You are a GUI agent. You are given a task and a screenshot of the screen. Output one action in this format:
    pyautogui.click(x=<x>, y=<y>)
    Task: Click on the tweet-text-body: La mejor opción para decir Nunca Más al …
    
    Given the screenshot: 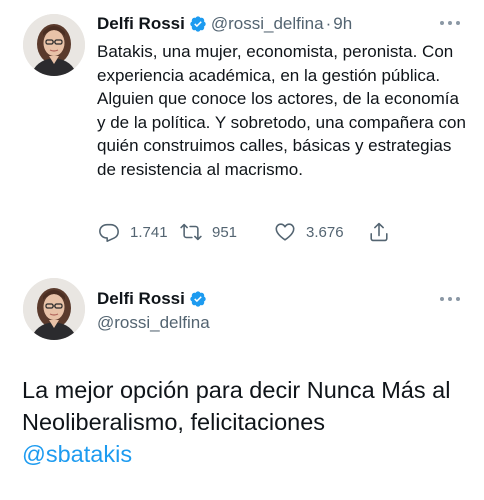 What is the action you would take?
    pyautogui.click(x=236, y=406)
    